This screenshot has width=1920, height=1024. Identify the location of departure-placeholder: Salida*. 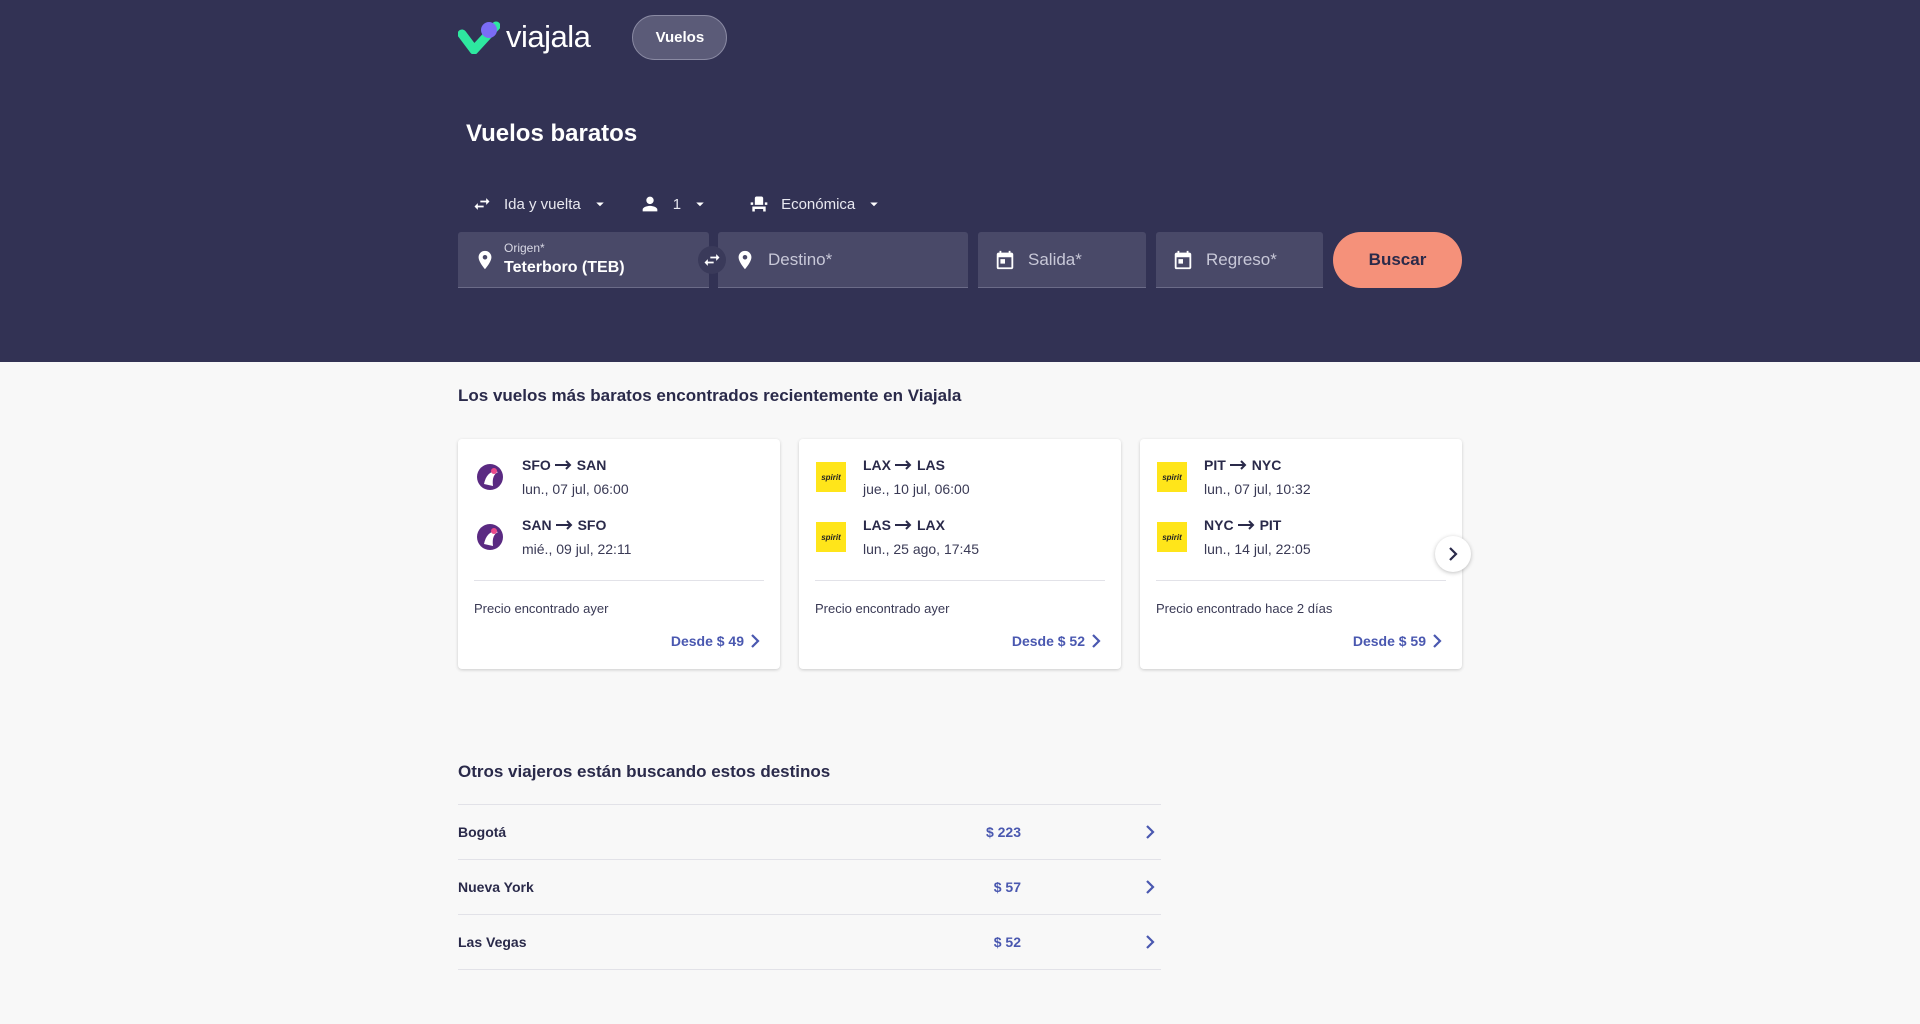
(1055, 259).